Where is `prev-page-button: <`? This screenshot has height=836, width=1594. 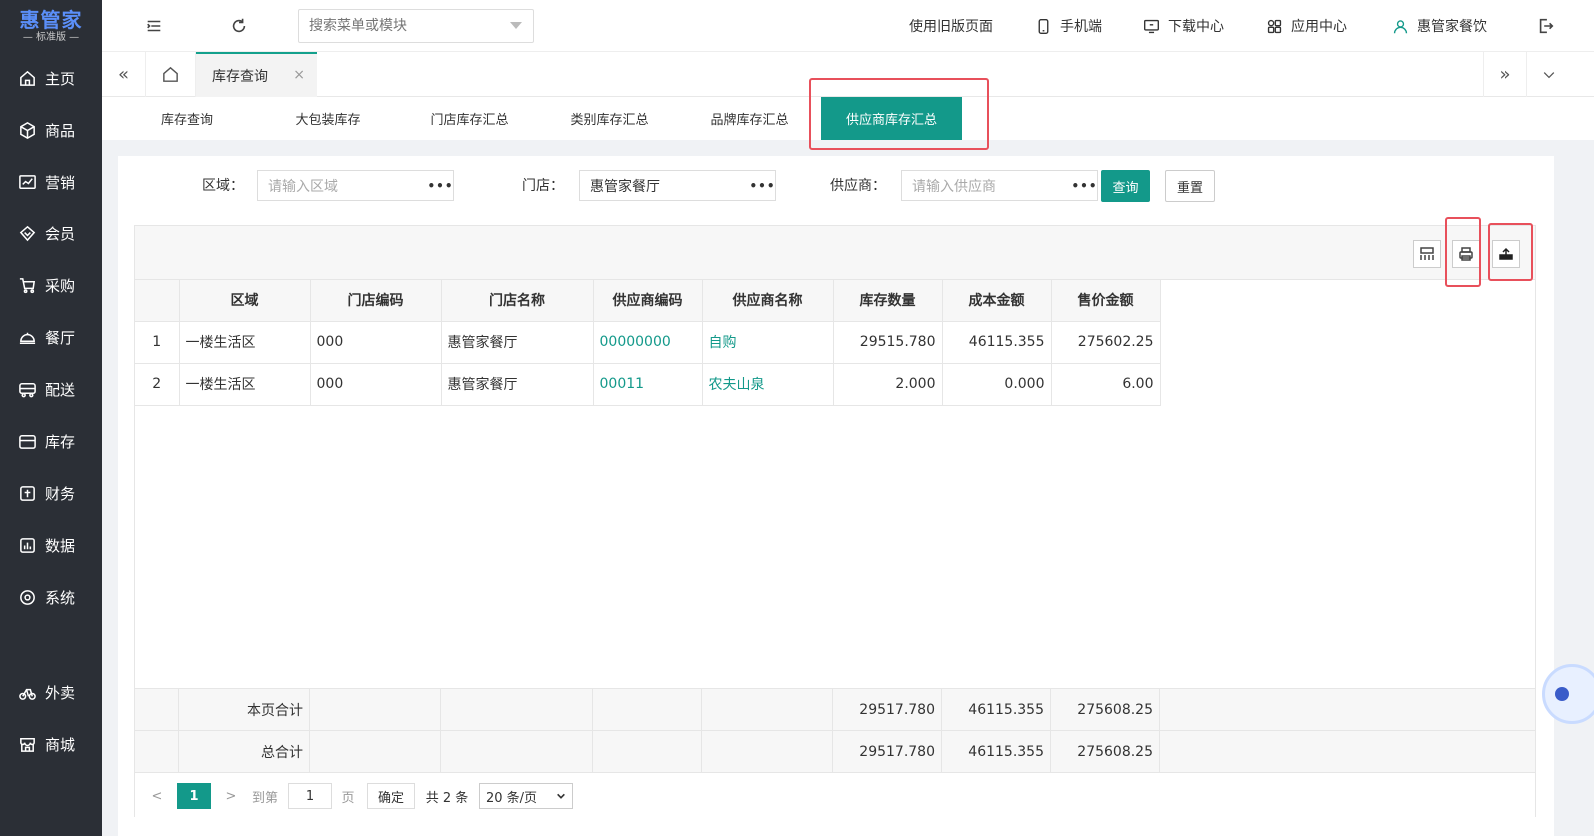
prev-page-button: < is located at coordinates (157, 796).